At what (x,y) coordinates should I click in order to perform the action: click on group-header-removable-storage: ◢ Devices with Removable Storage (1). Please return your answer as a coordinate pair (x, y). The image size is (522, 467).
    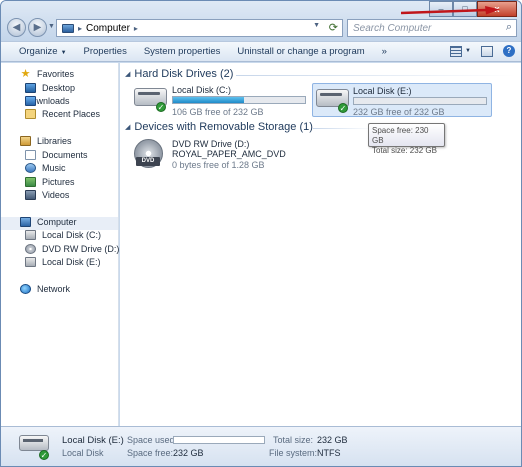
    Looking at the image, I should click on (219, 127).